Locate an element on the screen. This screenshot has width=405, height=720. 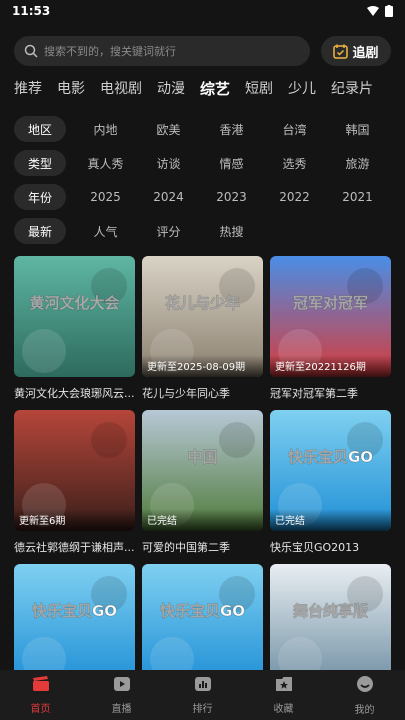
filter-row: 类型 真人秀 访谈 情感 选秀 旅游 is located at coordinates (201, 163).